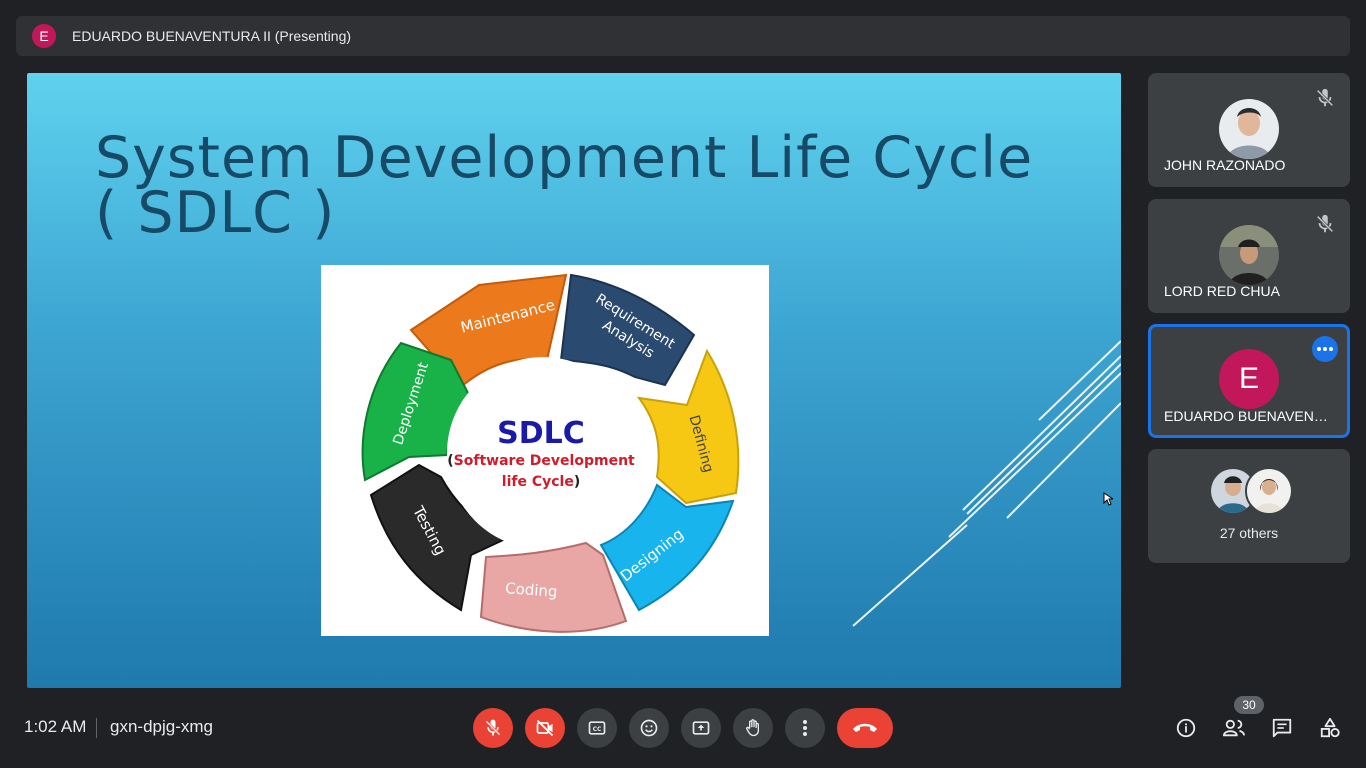 This screenshot has height=768, width=1366. What do you see at coordinates (544, 461) in the screenshot?
I see `sdlc-sub-line1: Software Development` at bounding box center [544, 461].